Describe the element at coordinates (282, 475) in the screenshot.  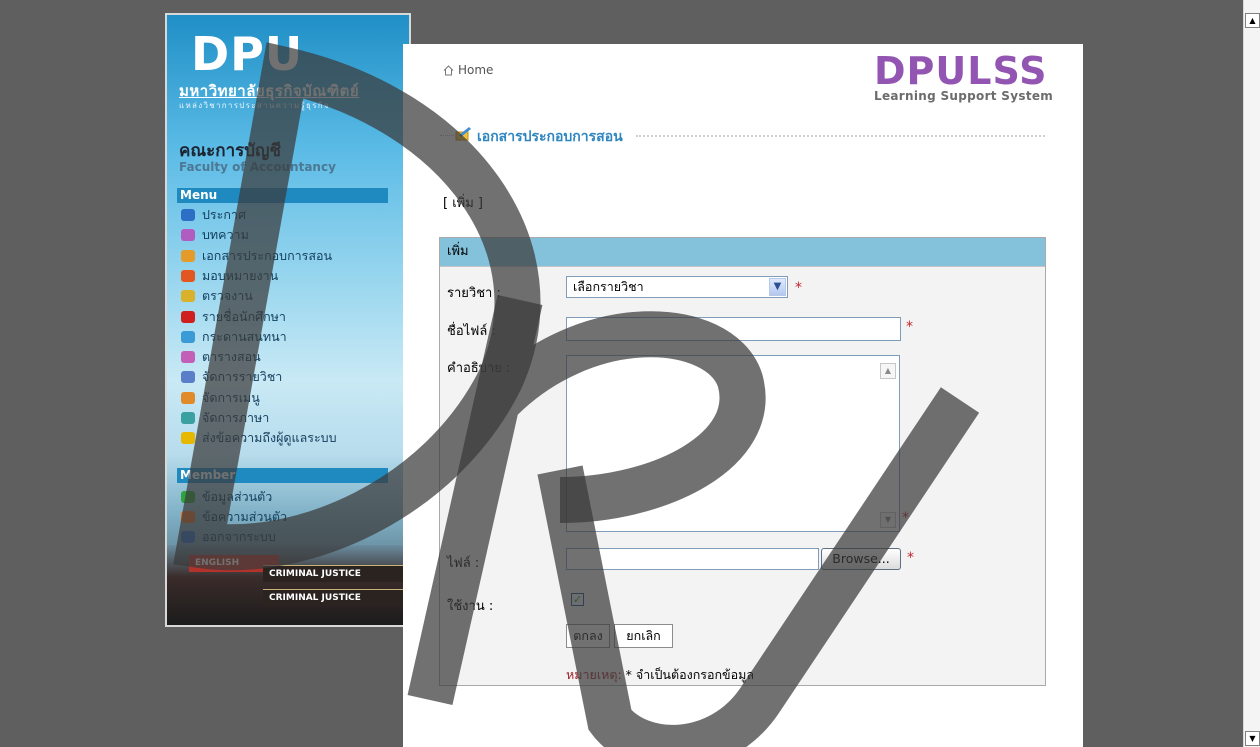
I see `member-heading: Member` at that location.